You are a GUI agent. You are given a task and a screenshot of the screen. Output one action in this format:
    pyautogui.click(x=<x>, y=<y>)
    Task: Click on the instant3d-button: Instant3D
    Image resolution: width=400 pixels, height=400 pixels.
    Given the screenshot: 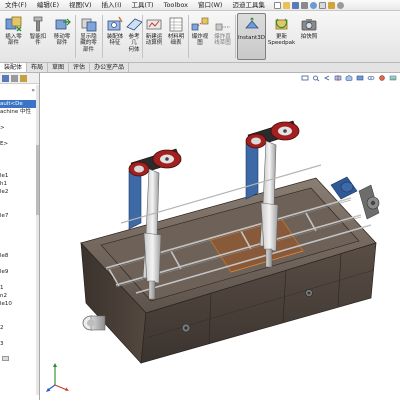 What is the action you would take?
    pyautogui.click(x=251, y=36)
    